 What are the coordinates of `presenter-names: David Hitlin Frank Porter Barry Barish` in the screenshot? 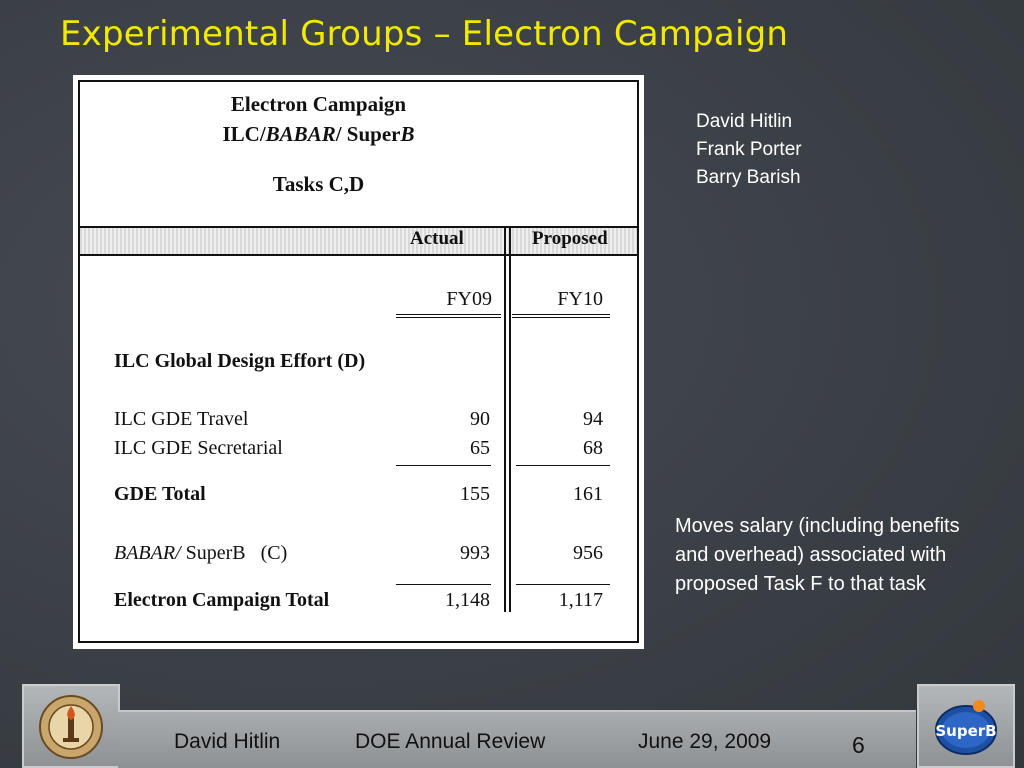 It's located at (749, 150).